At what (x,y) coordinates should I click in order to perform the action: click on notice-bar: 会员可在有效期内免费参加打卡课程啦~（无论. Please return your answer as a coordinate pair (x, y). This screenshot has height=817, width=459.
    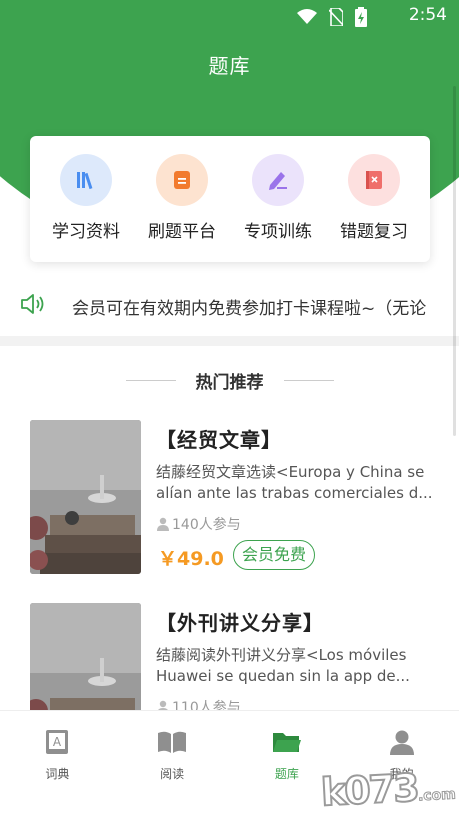
    Looking at the image, I should click on (229, 304).